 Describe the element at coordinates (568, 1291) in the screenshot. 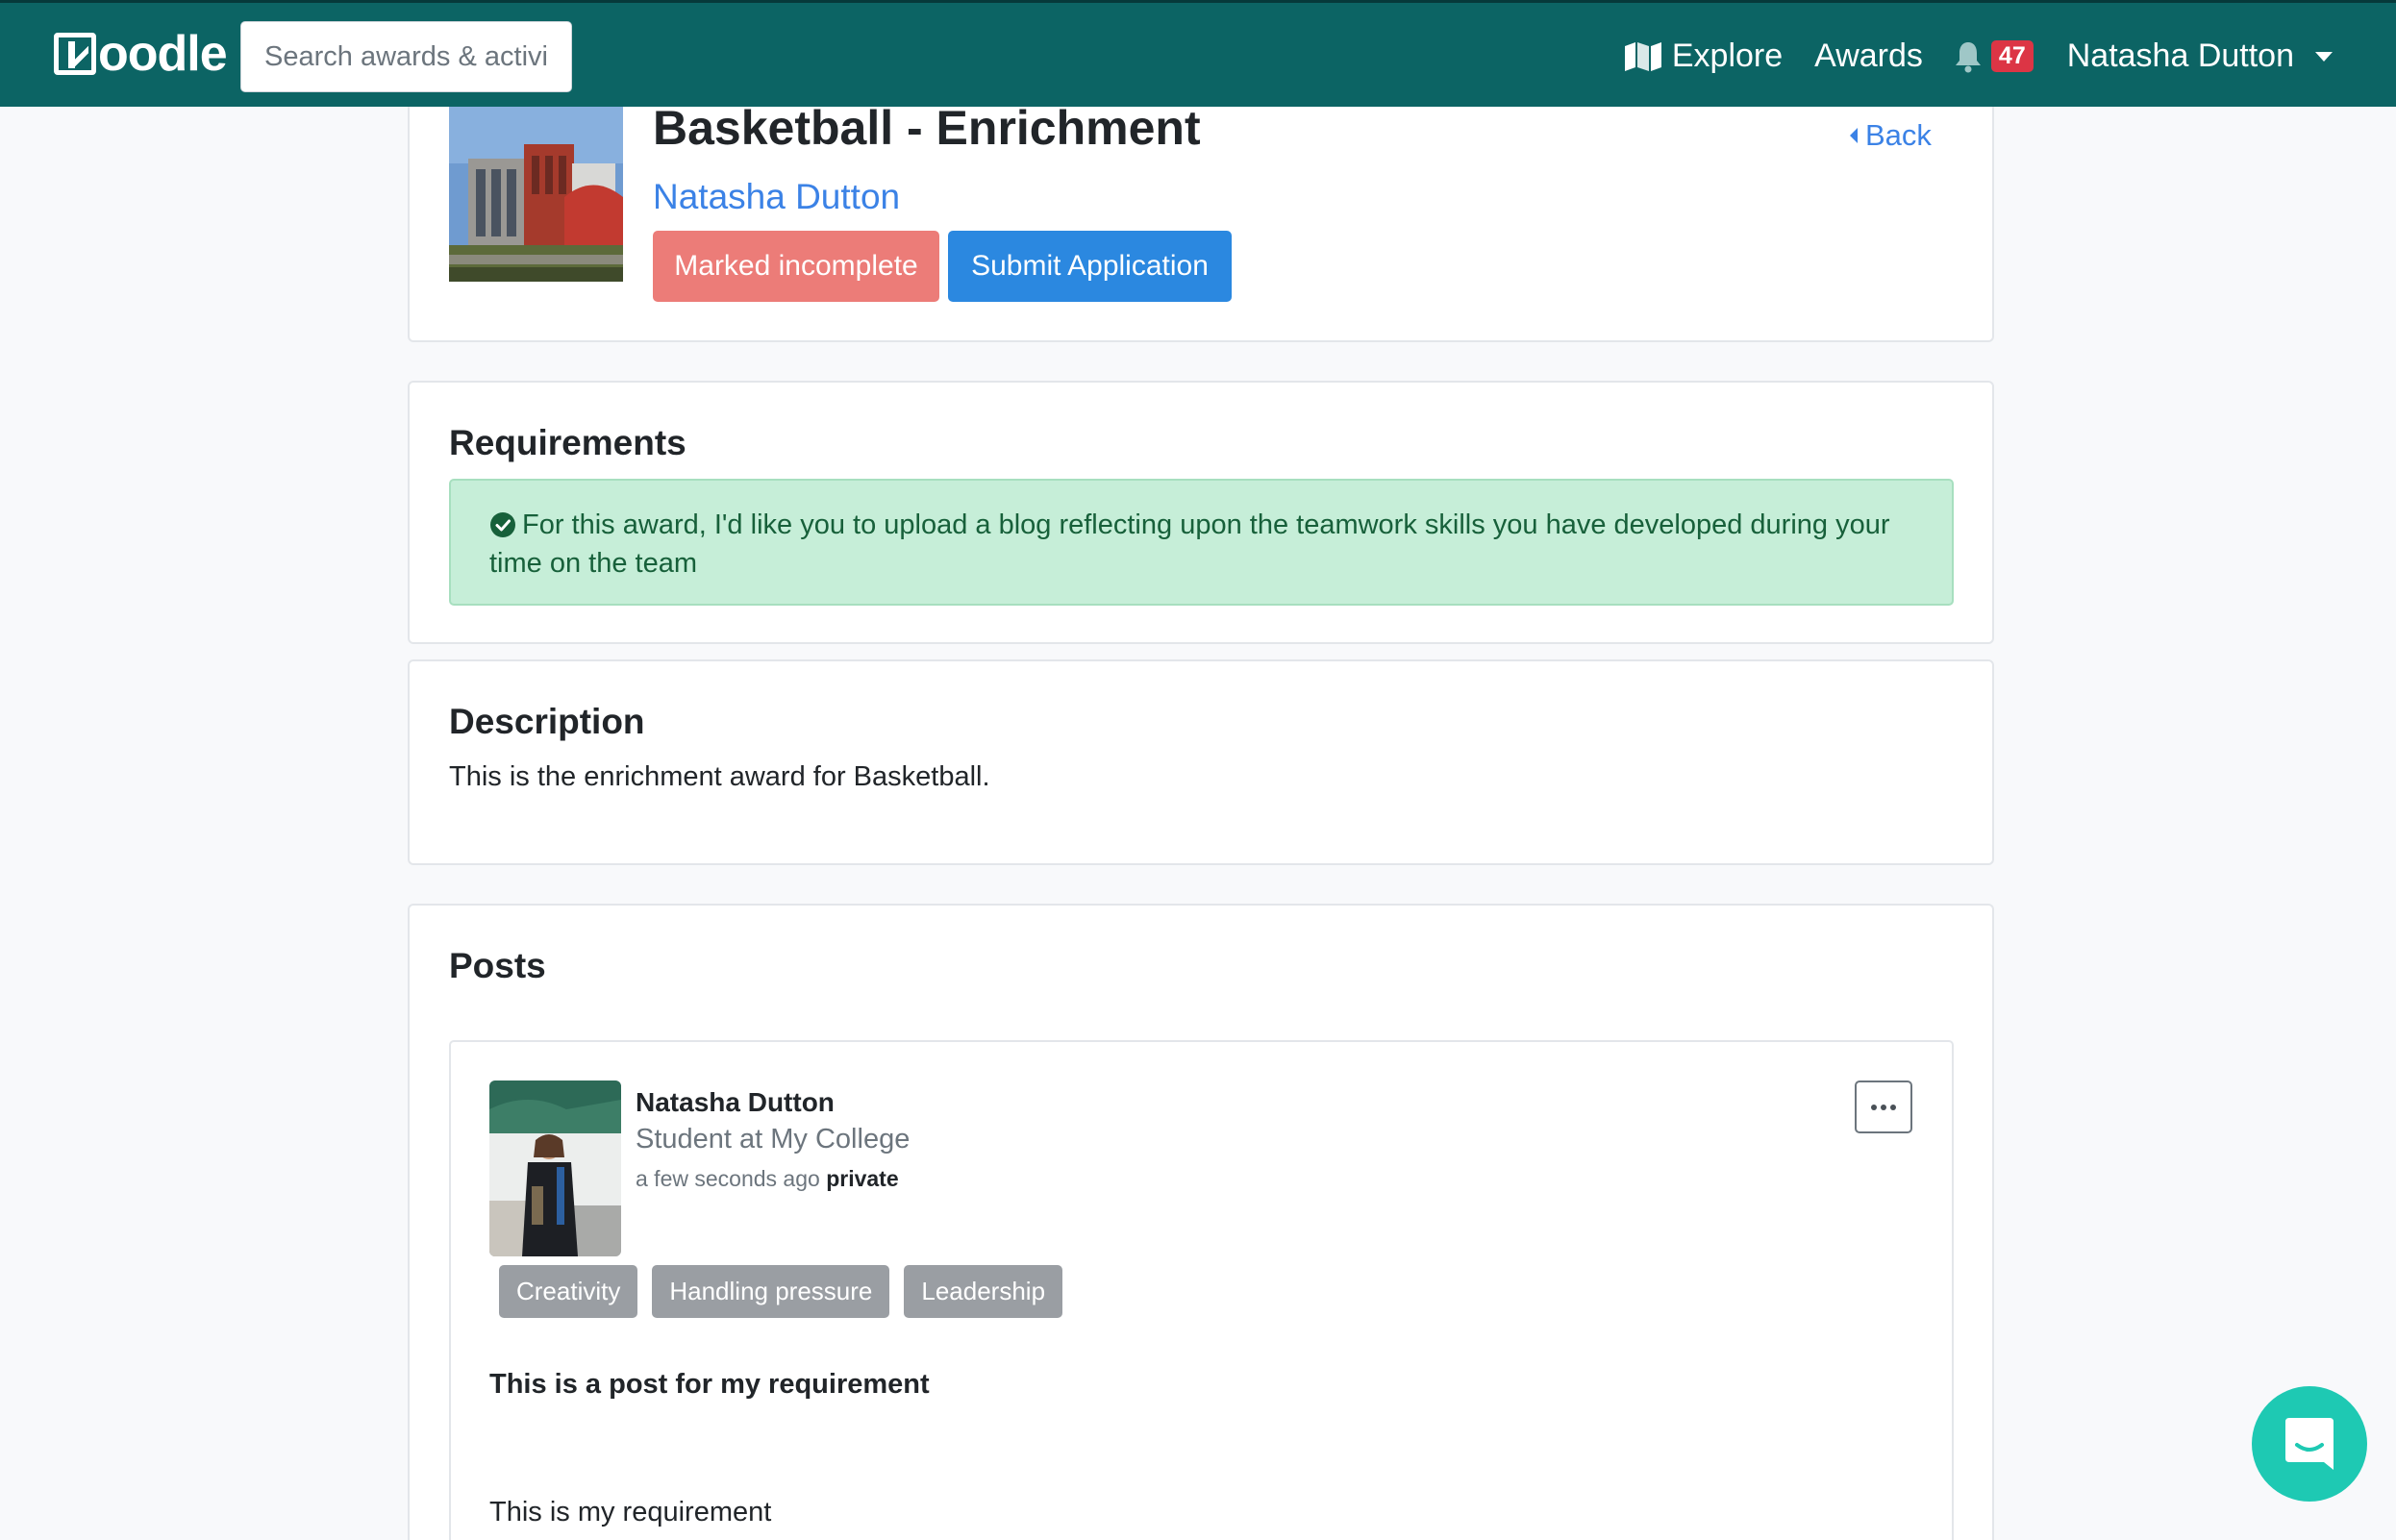

I see `tag-creativity: Creativity` at that location.